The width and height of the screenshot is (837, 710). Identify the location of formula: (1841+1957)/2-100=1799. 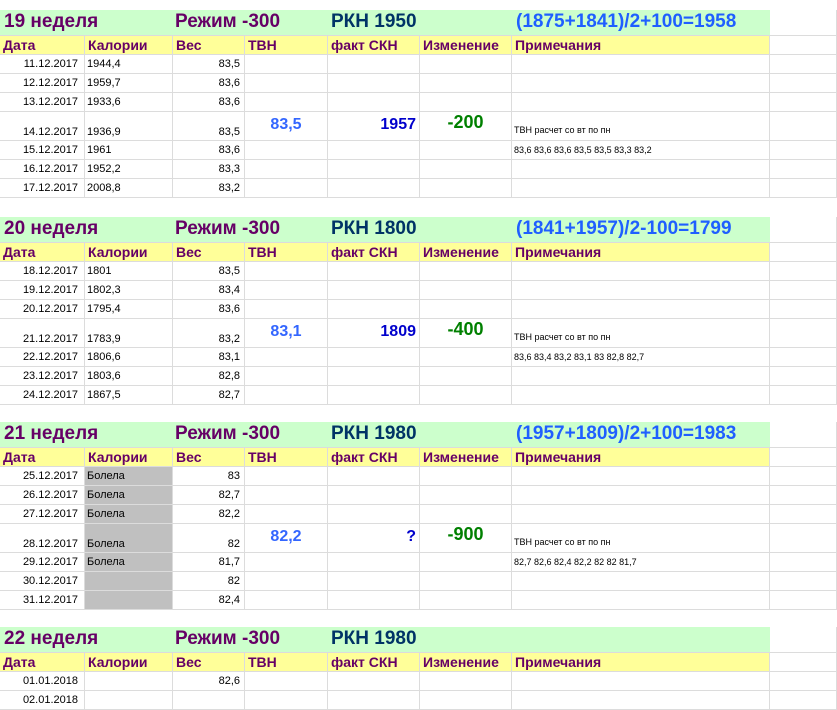
(641, 230).